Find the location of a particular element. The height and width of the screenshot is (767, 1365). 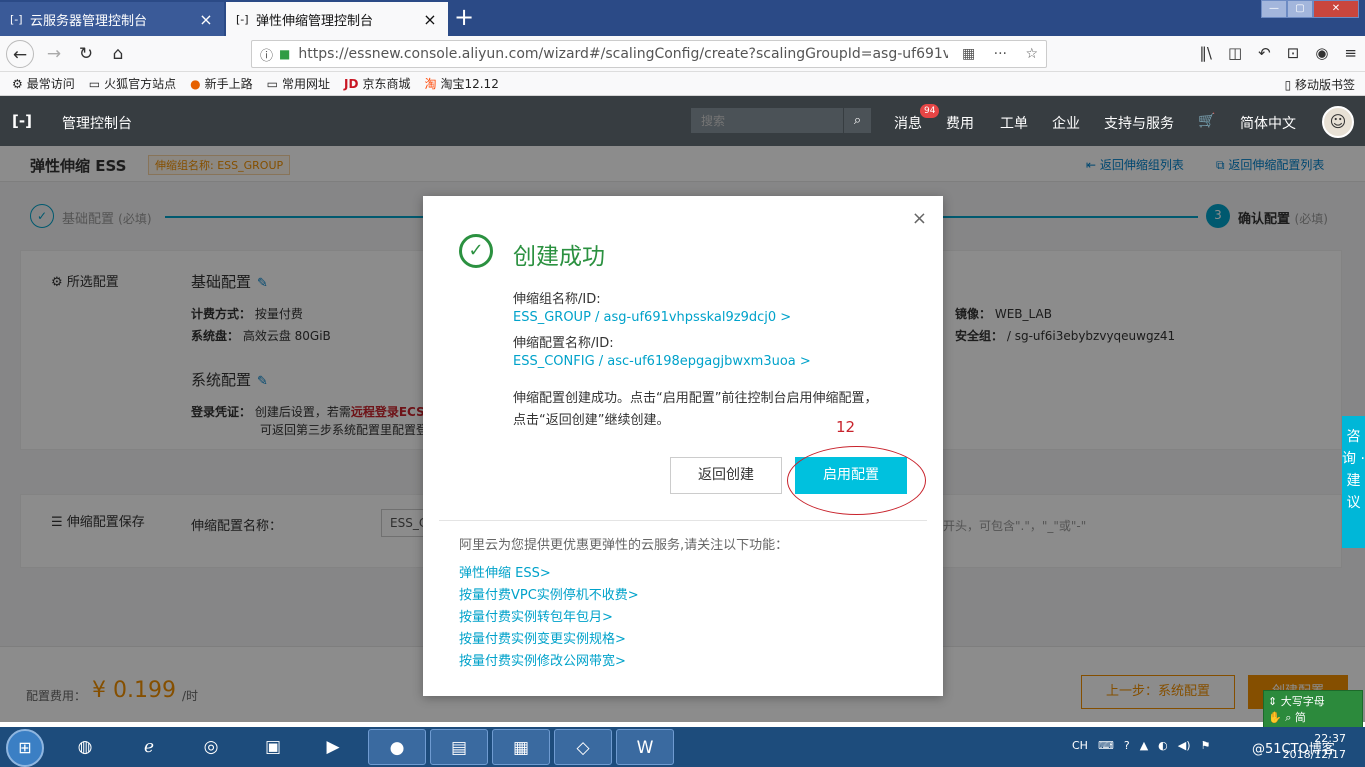

jd-icon: JD is located at coordinates (351, 84).